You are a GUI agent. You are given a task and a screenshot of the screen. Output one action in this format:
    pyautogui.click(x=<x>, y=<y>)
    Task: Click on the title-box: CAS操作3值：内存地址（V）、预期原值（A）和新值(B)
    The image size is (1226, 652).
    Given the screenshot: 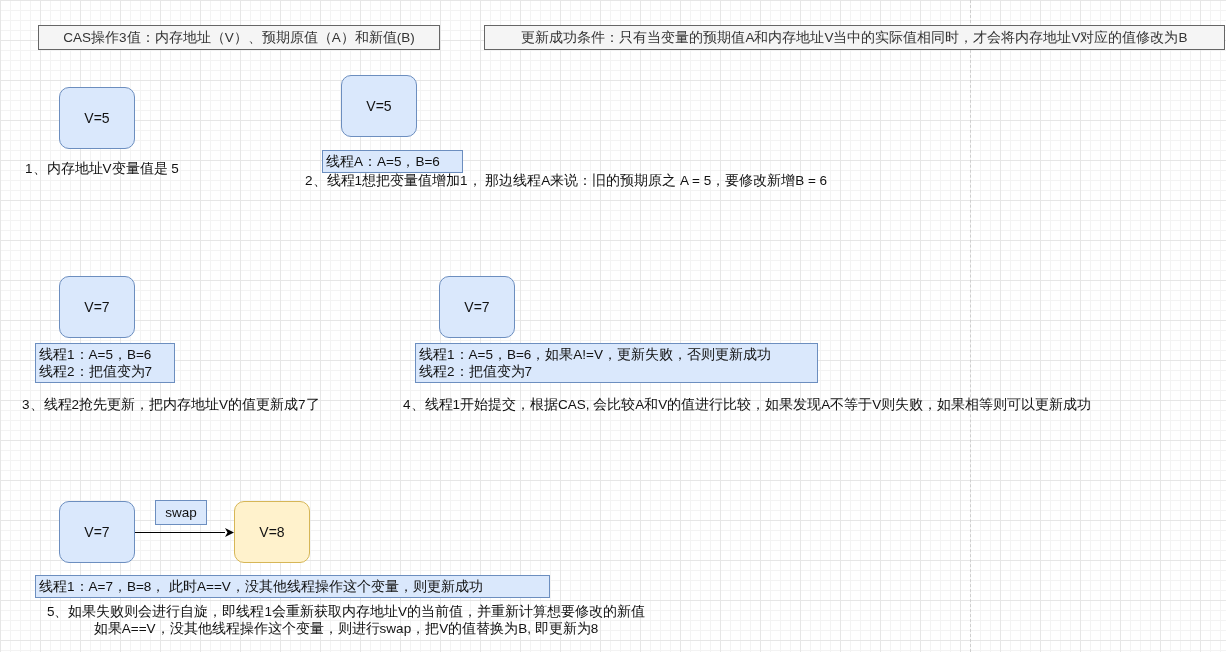 What is the action you would take?
    pyautogui.click(x=239, y=37)
    